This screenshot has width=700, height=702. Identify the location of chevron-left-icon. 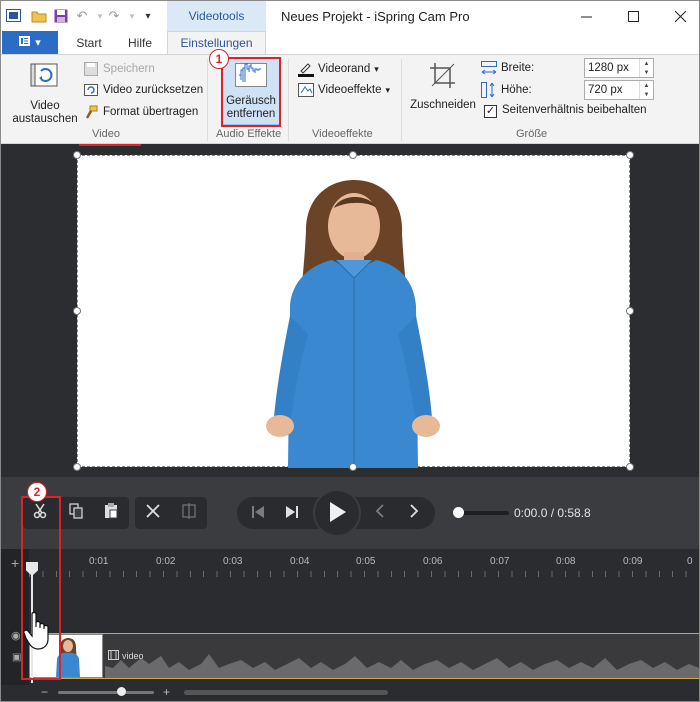
(380, 513).